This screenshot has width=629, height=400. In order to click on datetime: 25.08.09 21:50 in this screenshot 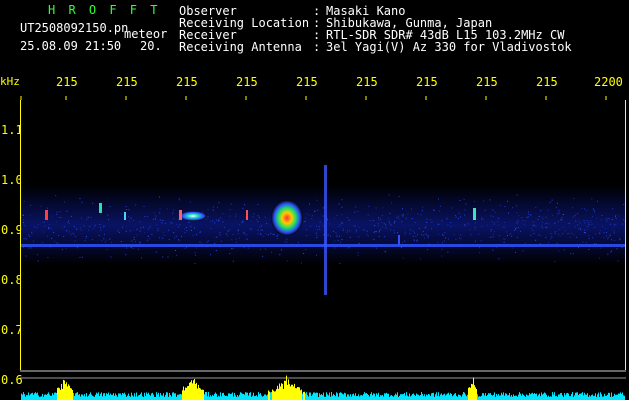, I will do `click(71, 46)`.